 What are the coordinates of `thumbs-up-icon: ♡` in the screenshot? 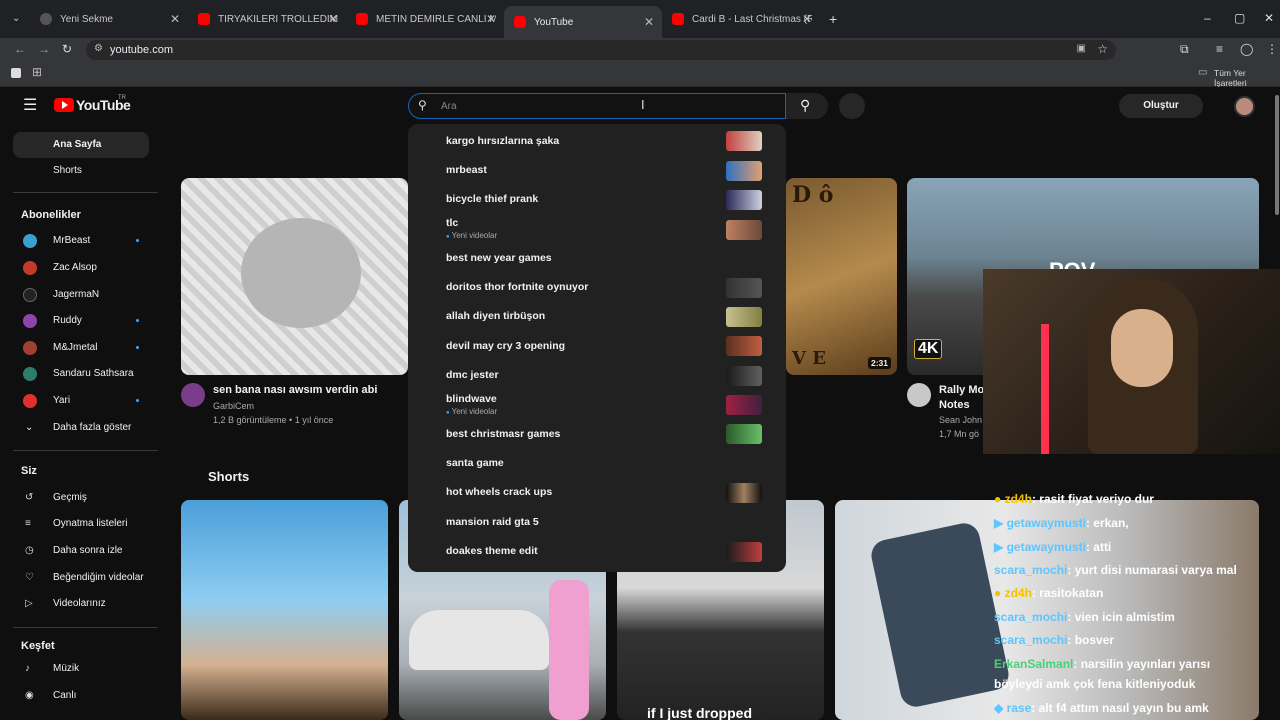 It's located at (29, 577).